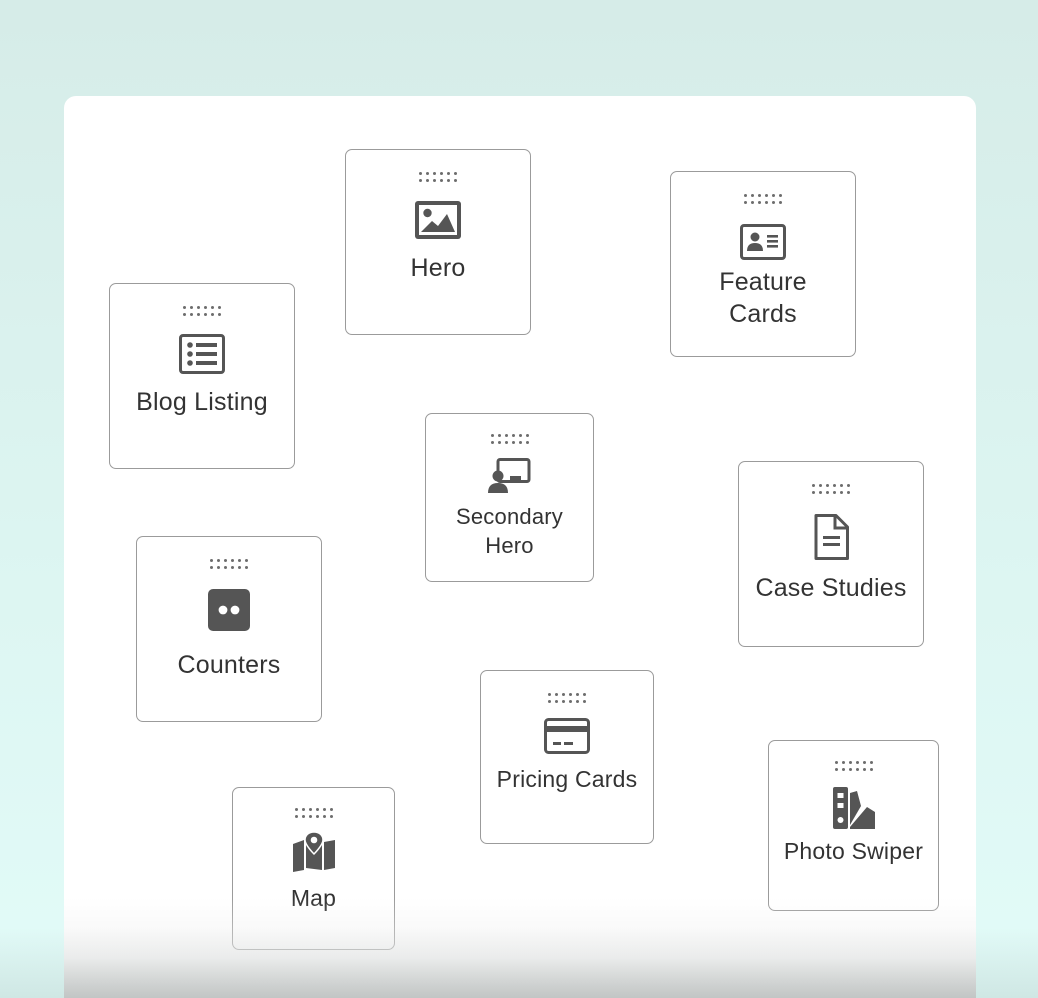 This screenshot has height=998, width=1038. I want to click on block-blog-listing: Blog Listing, so click(202, 376).